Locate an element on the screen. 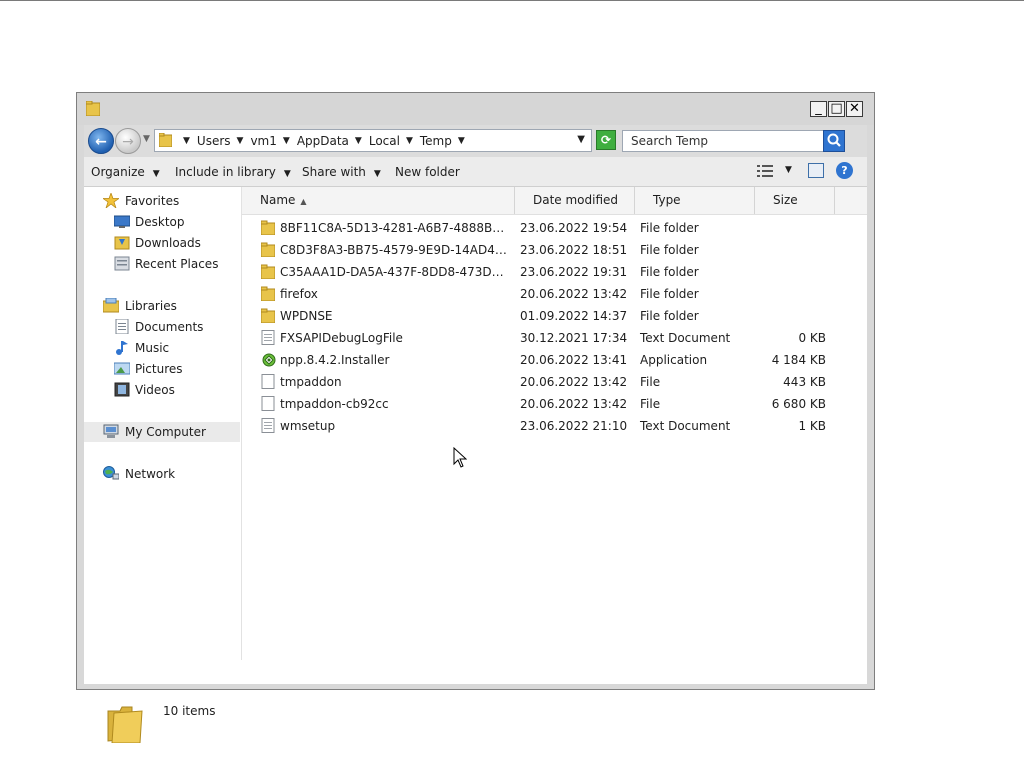 This screenshot has width=1024, height=776. back-button: ← is located at coordinates (101, 141).